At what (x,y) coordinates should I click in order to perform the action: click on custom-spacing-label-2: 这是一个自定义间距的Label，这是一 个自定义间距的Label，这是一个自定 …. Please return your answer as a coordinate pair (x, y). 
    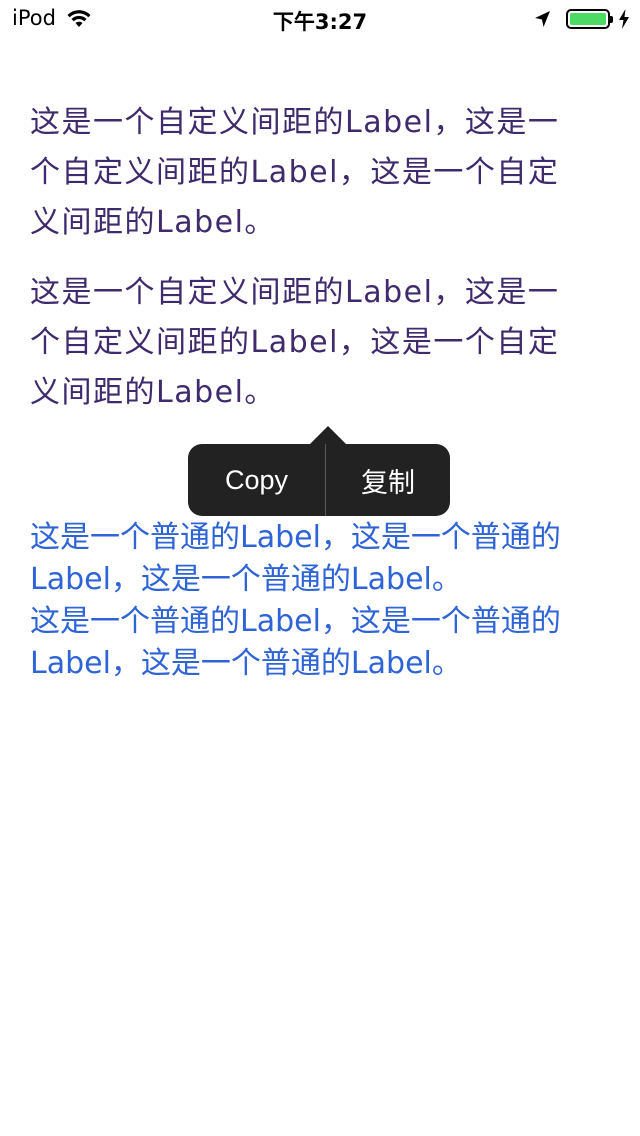
    Looking at the image, I should click on (320, 343).